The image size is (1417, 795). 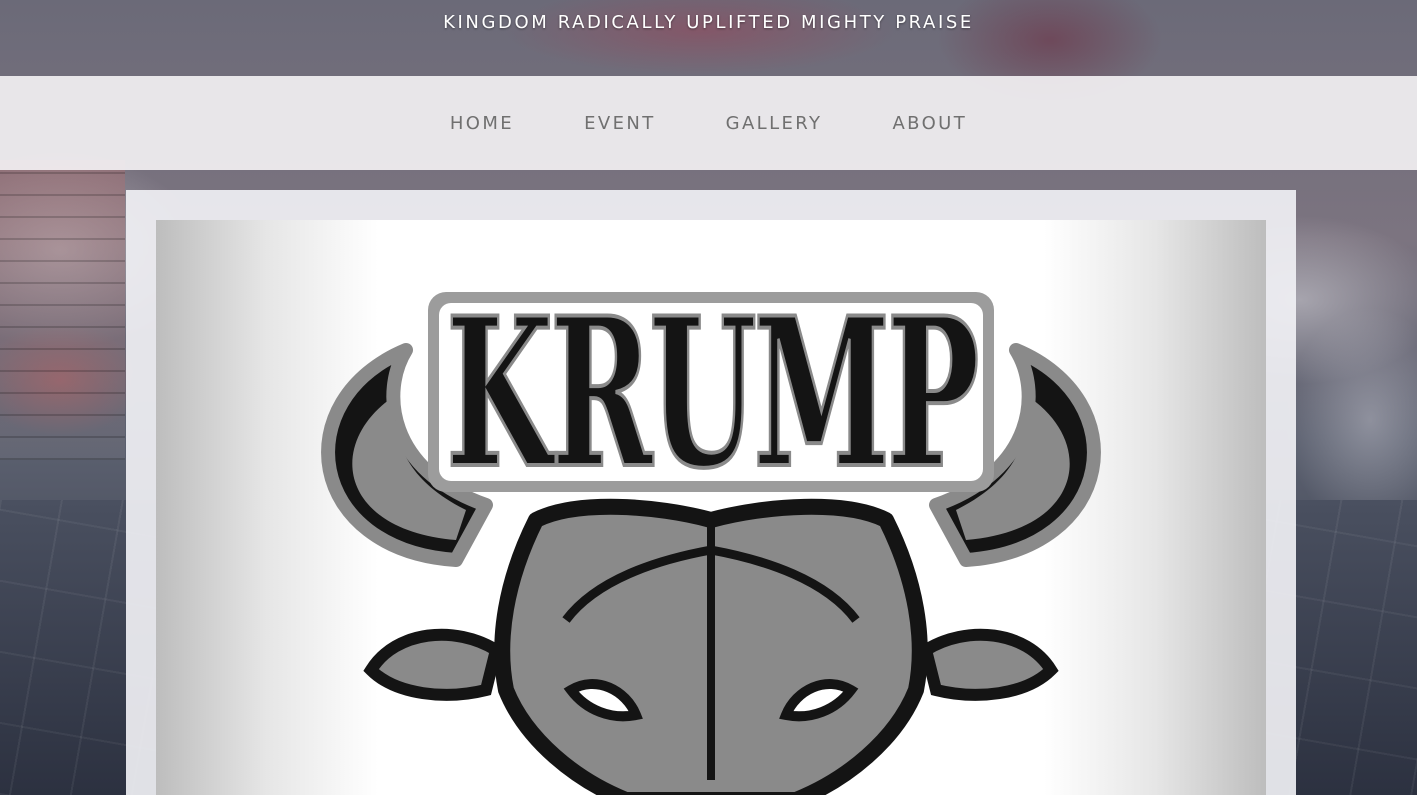 What do you see at coordinates (774, 123) in the screenshot?
I see `nav-item-gallery: GALLERY` at bounding box center [774, 123].